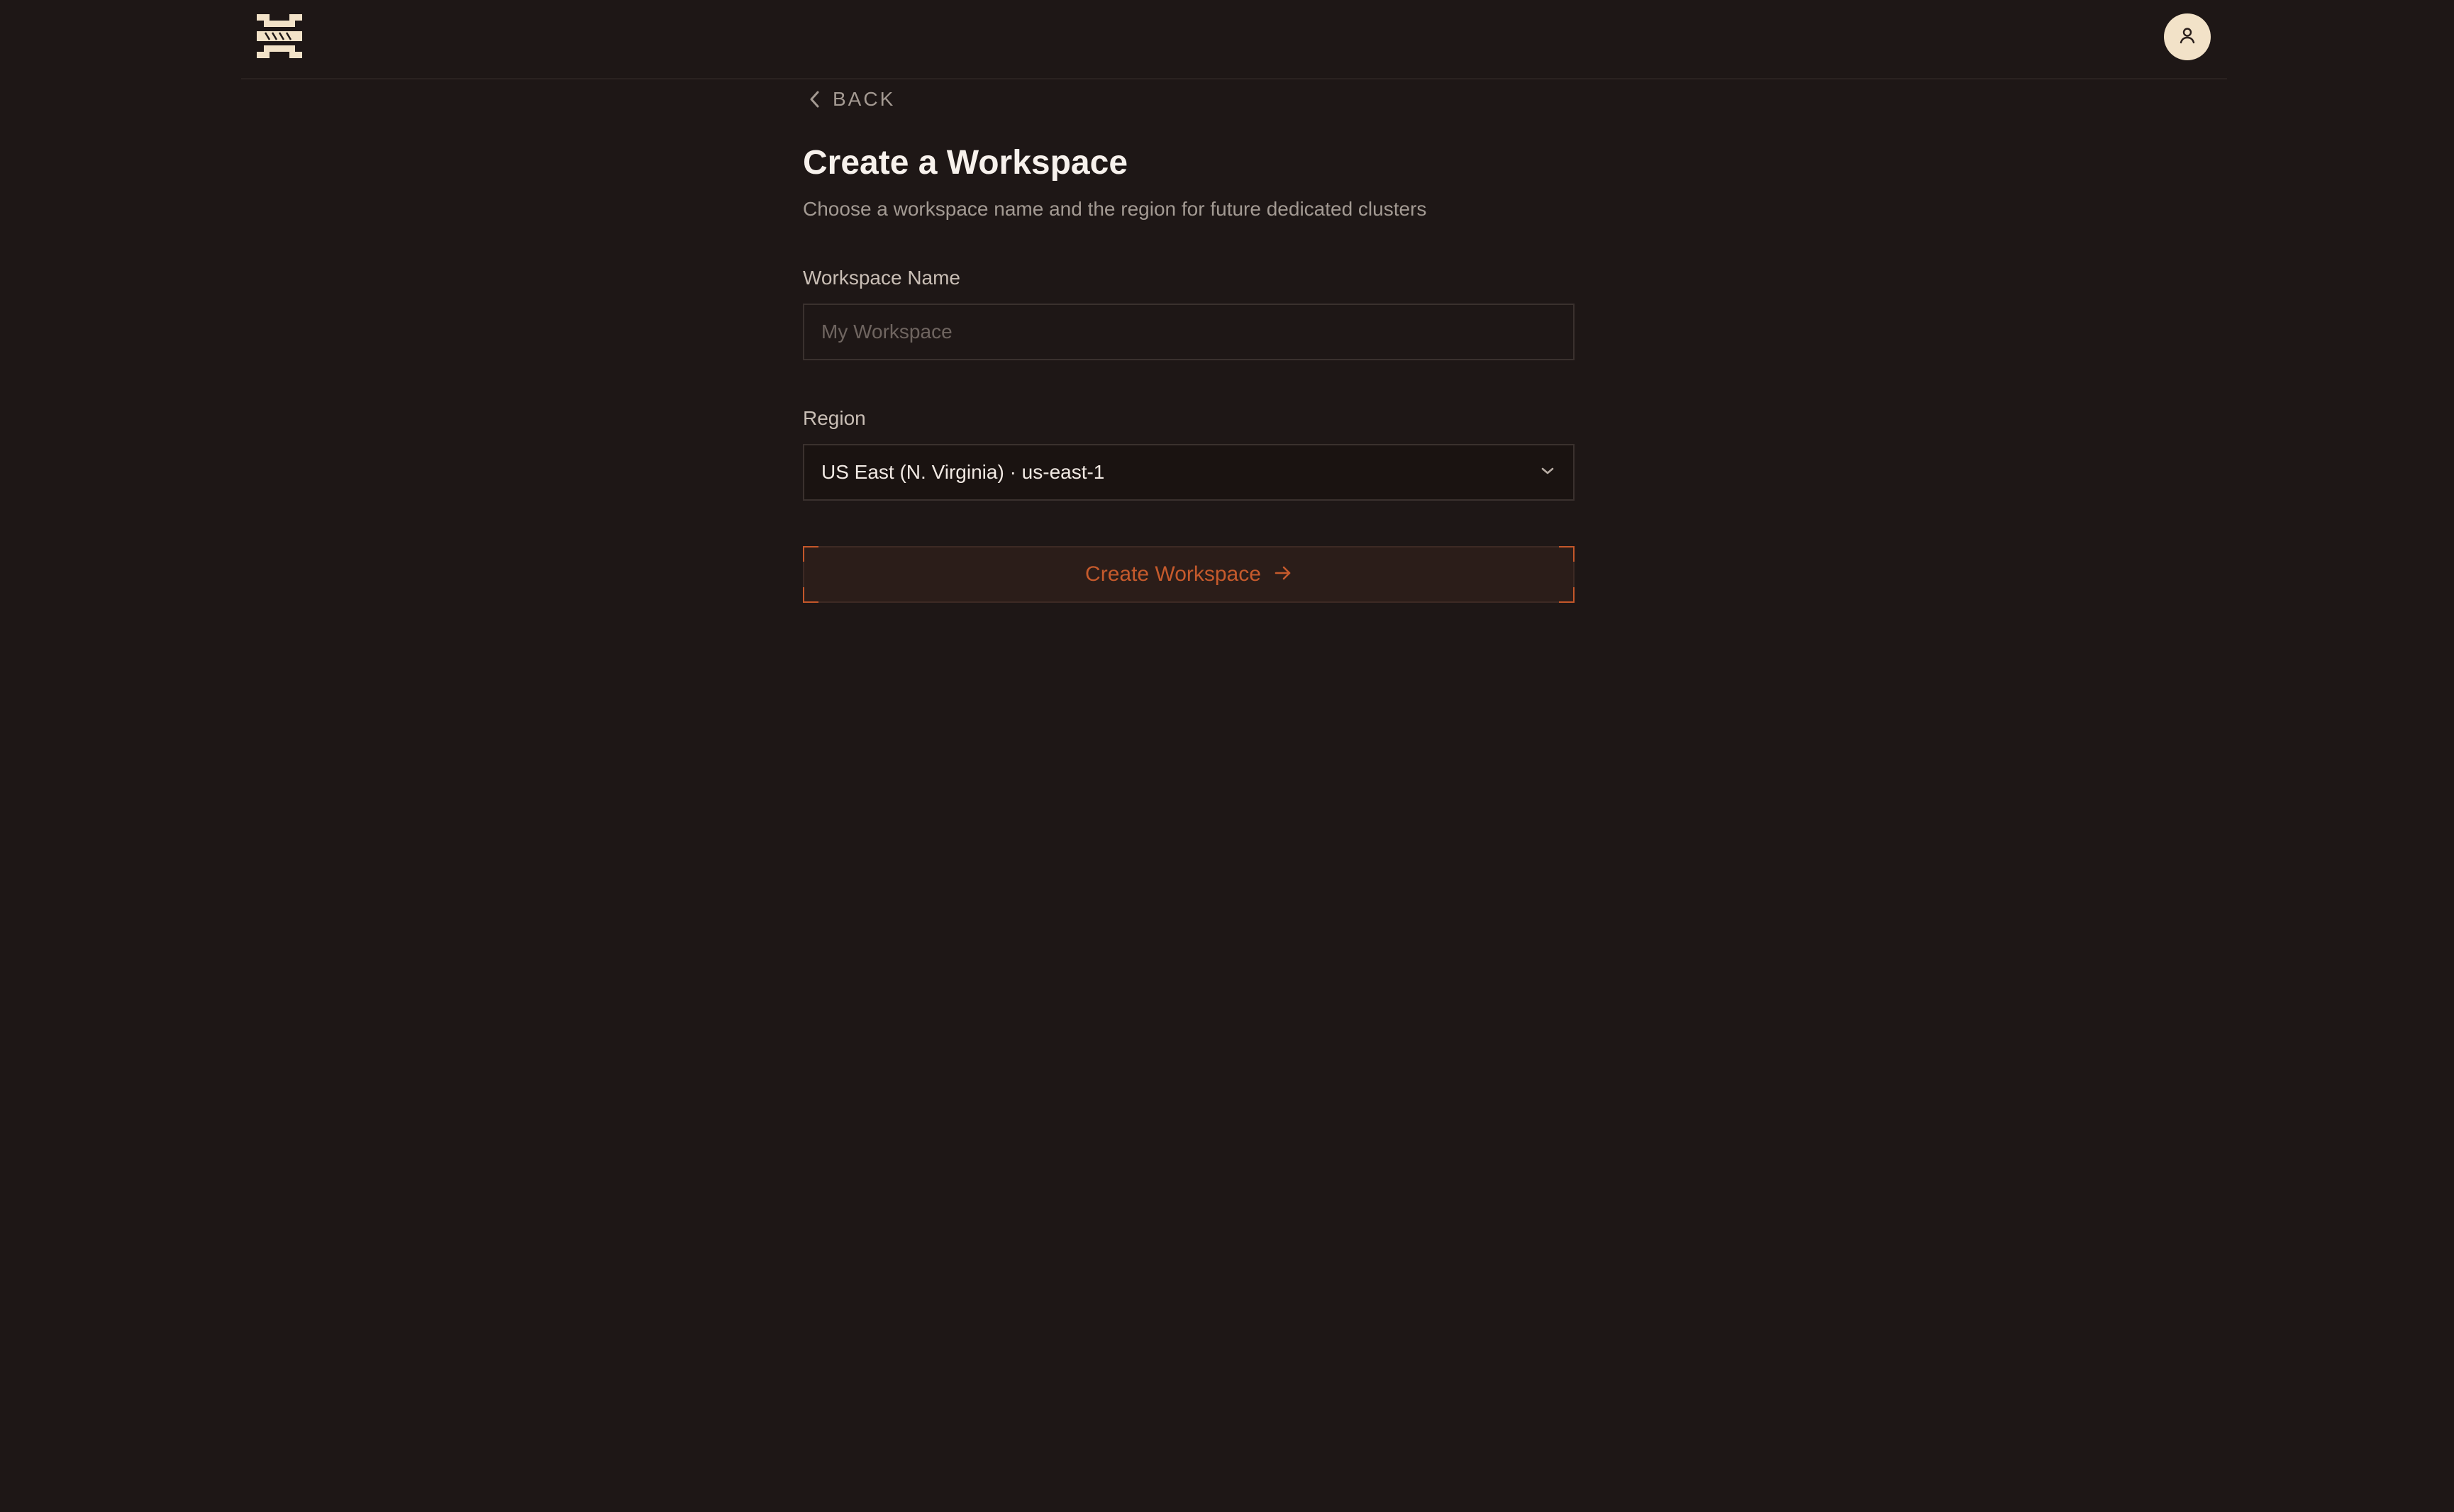  I want to click on create-workspace-button: Create Workspace, so click(1189, 574).